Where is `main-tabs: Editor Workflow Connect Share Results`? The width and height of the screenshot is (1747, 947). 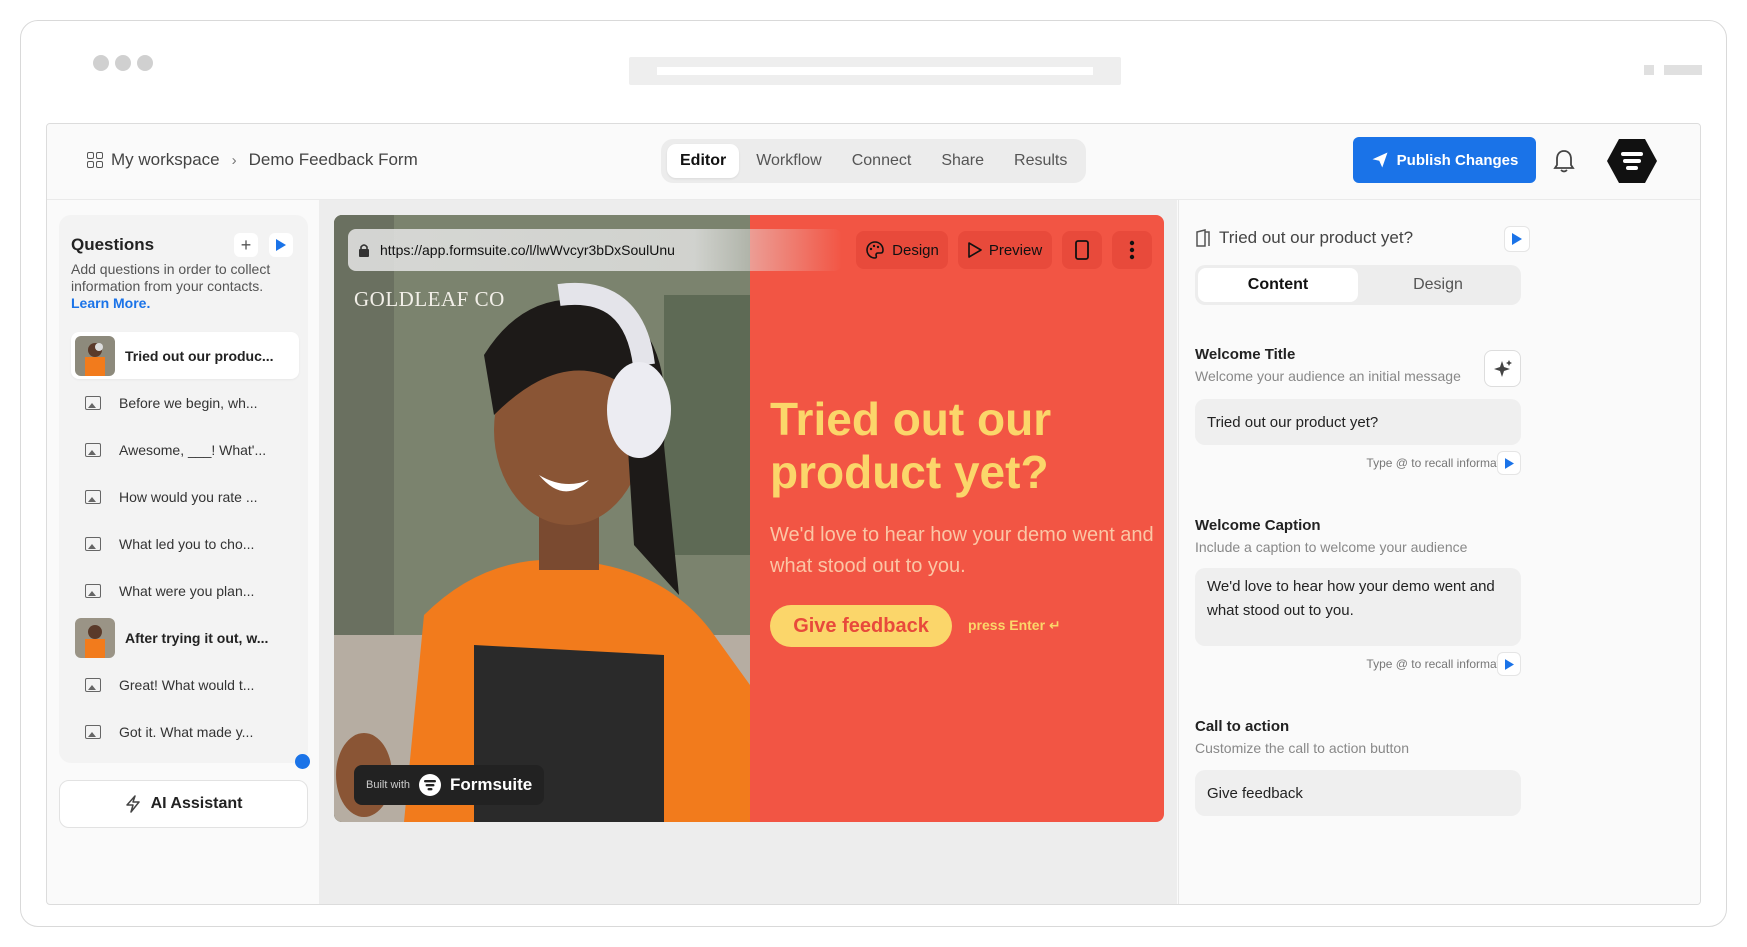 main-tabs: Editor Workflow Connect Share Results is located at coordinates (874, 161).